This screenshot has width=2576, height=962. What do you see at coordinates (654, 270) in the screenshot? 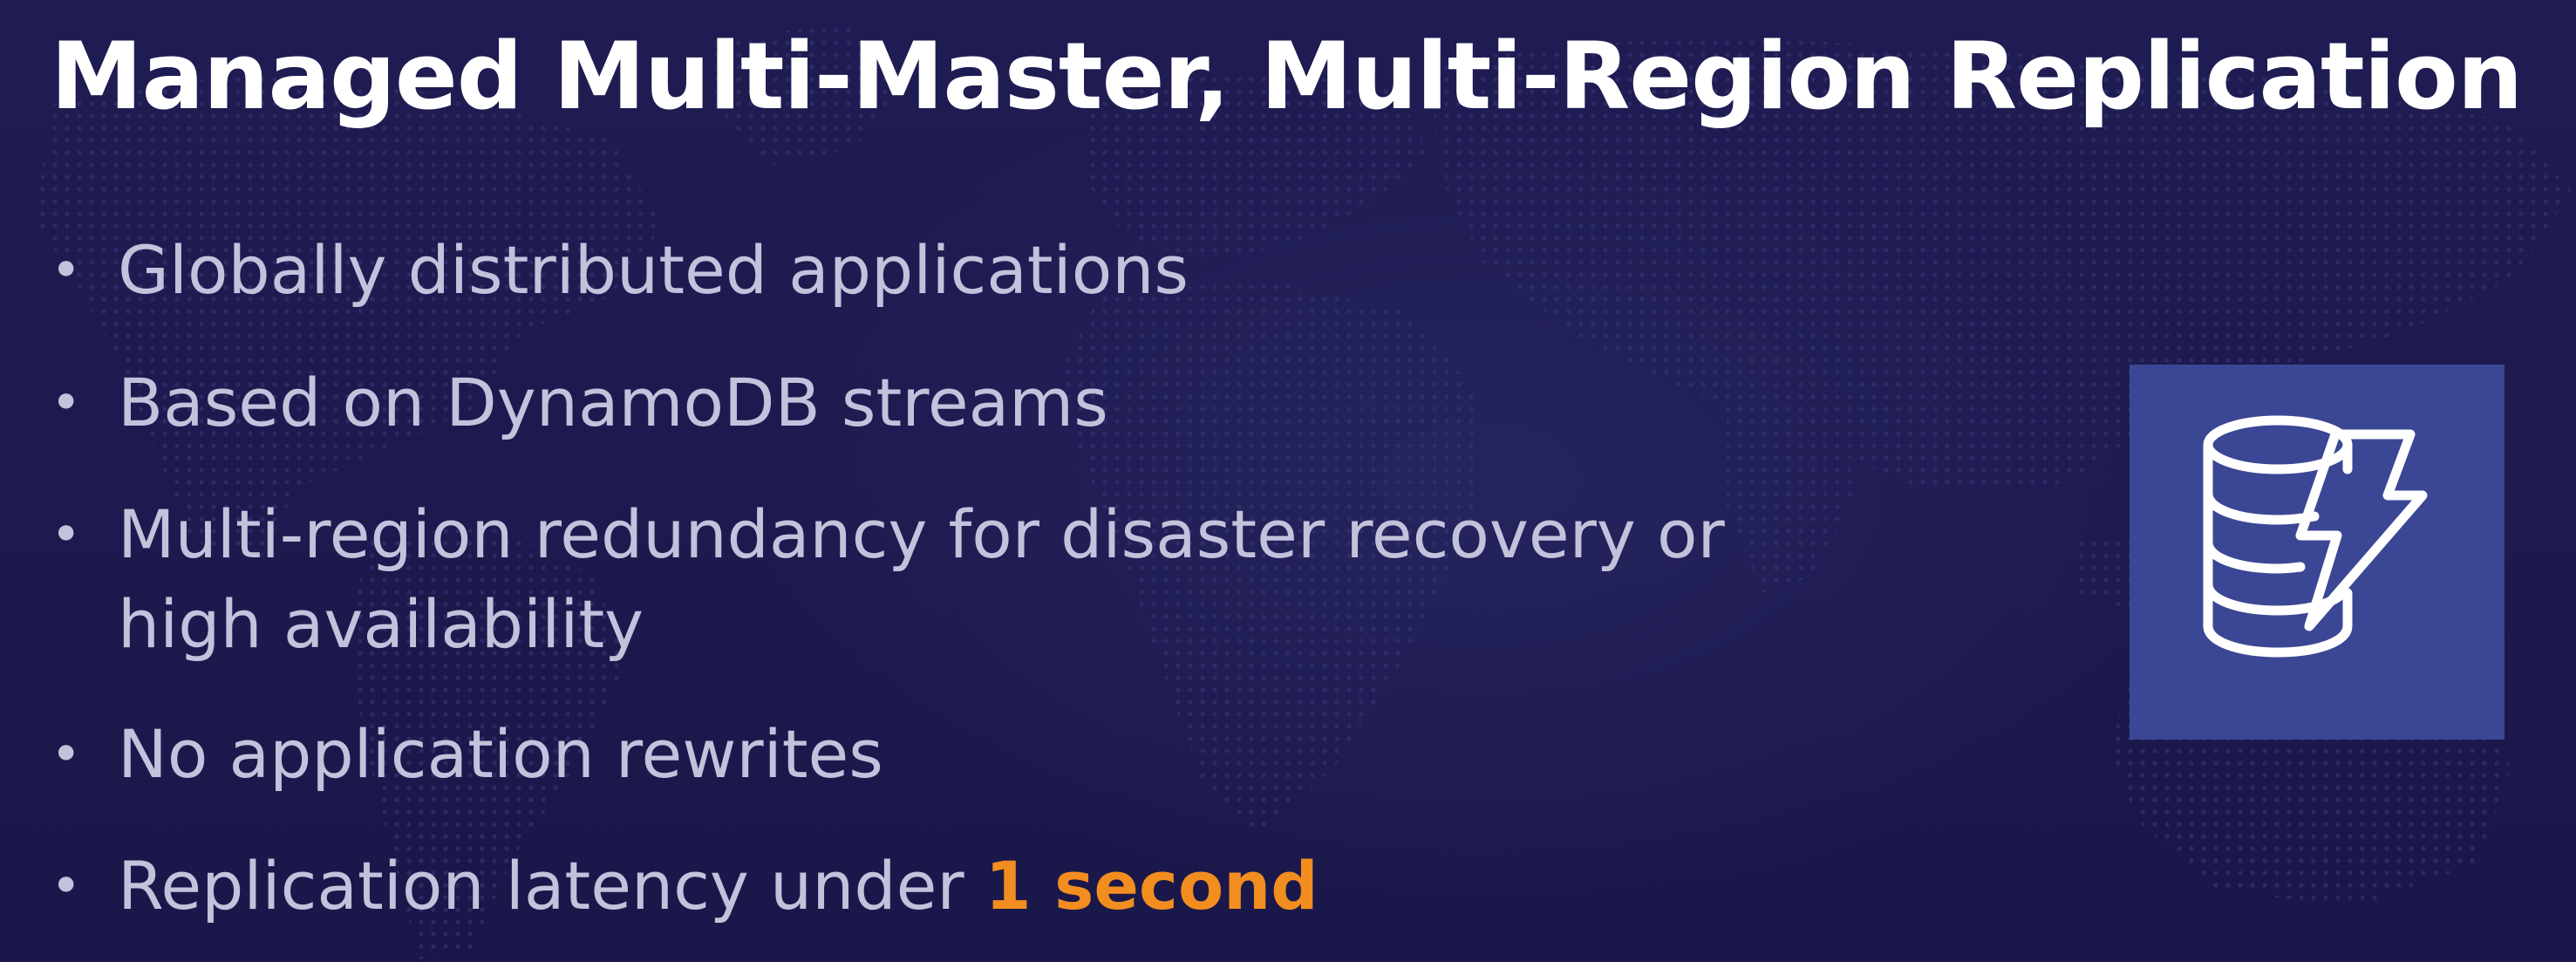
I see `bullet-text: Globally distributed applications` at bounding box center [654, 270].